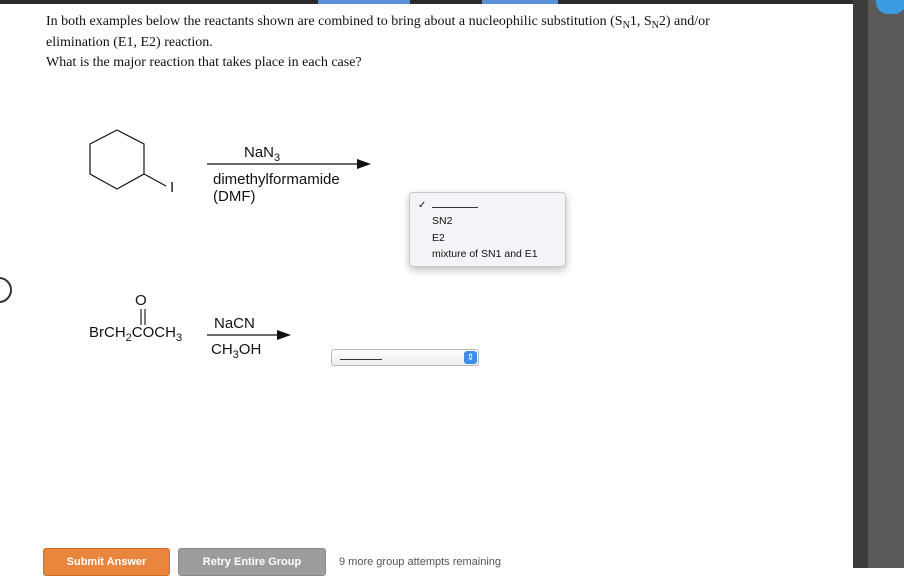 This screenshot has height=576, width=904. I want to click on solvent-text: OH, so click(250, 349).